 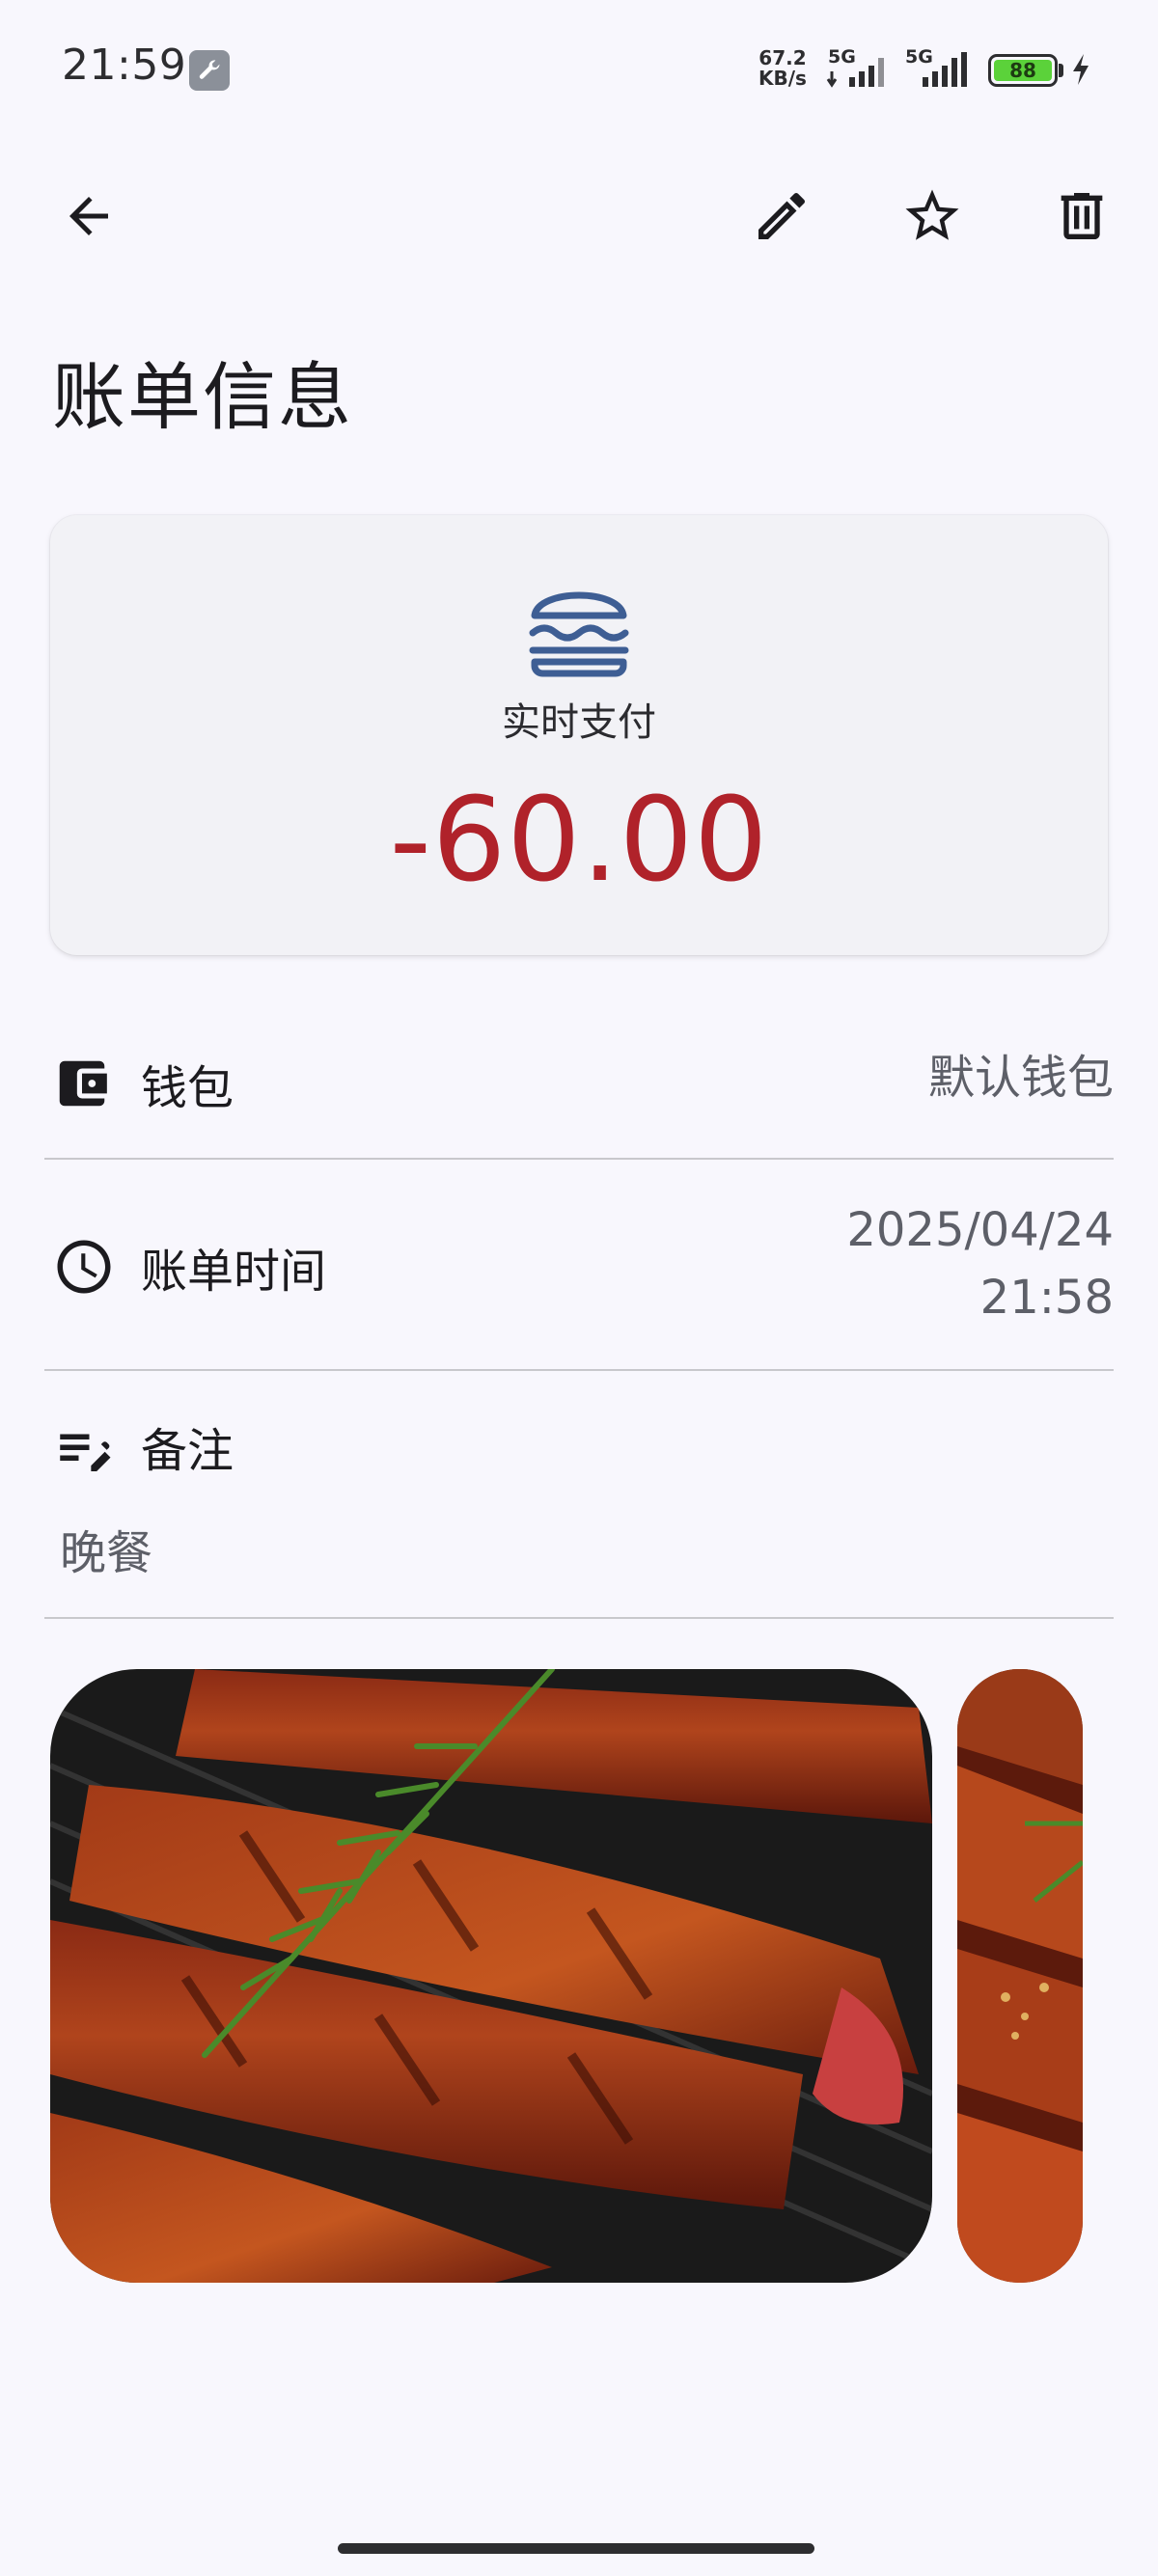 I want to click on bill-date: 2025/04/24, so click(x=980, y=1230).